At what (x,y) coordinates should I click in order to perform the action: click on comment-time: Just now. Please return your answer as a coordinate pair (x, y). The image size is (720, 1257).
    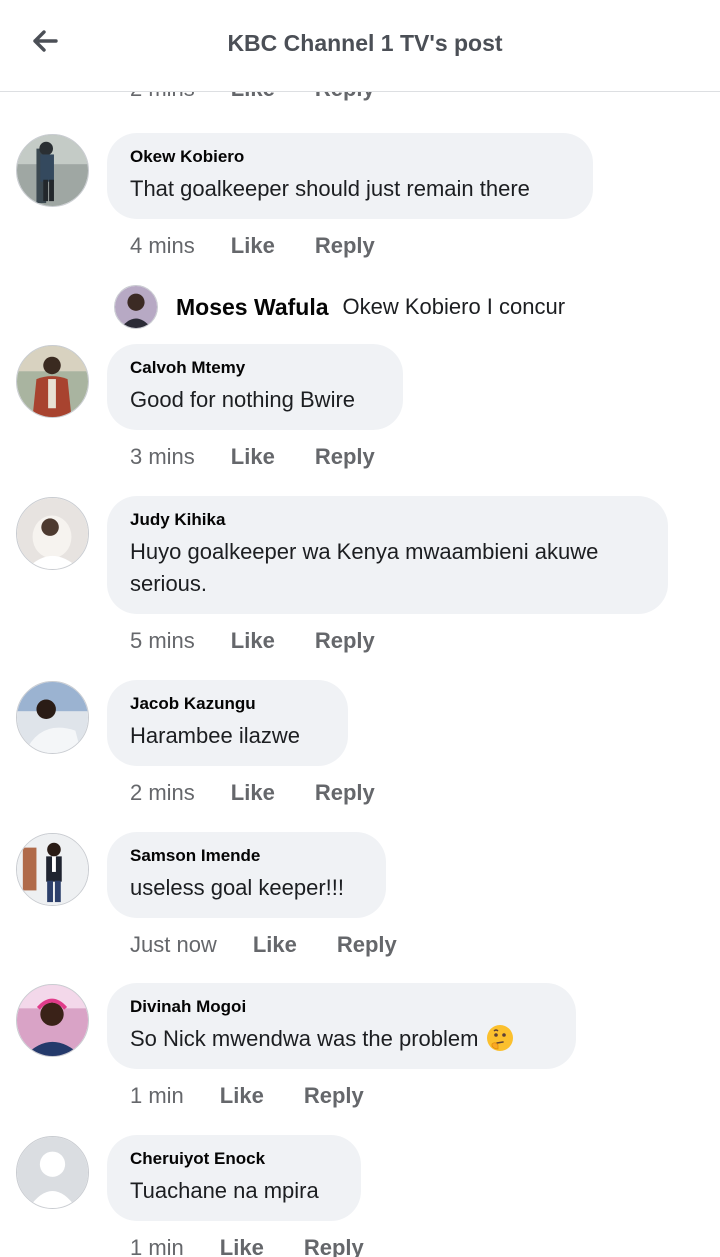
    Looking at the image, I should click on (173, 944).